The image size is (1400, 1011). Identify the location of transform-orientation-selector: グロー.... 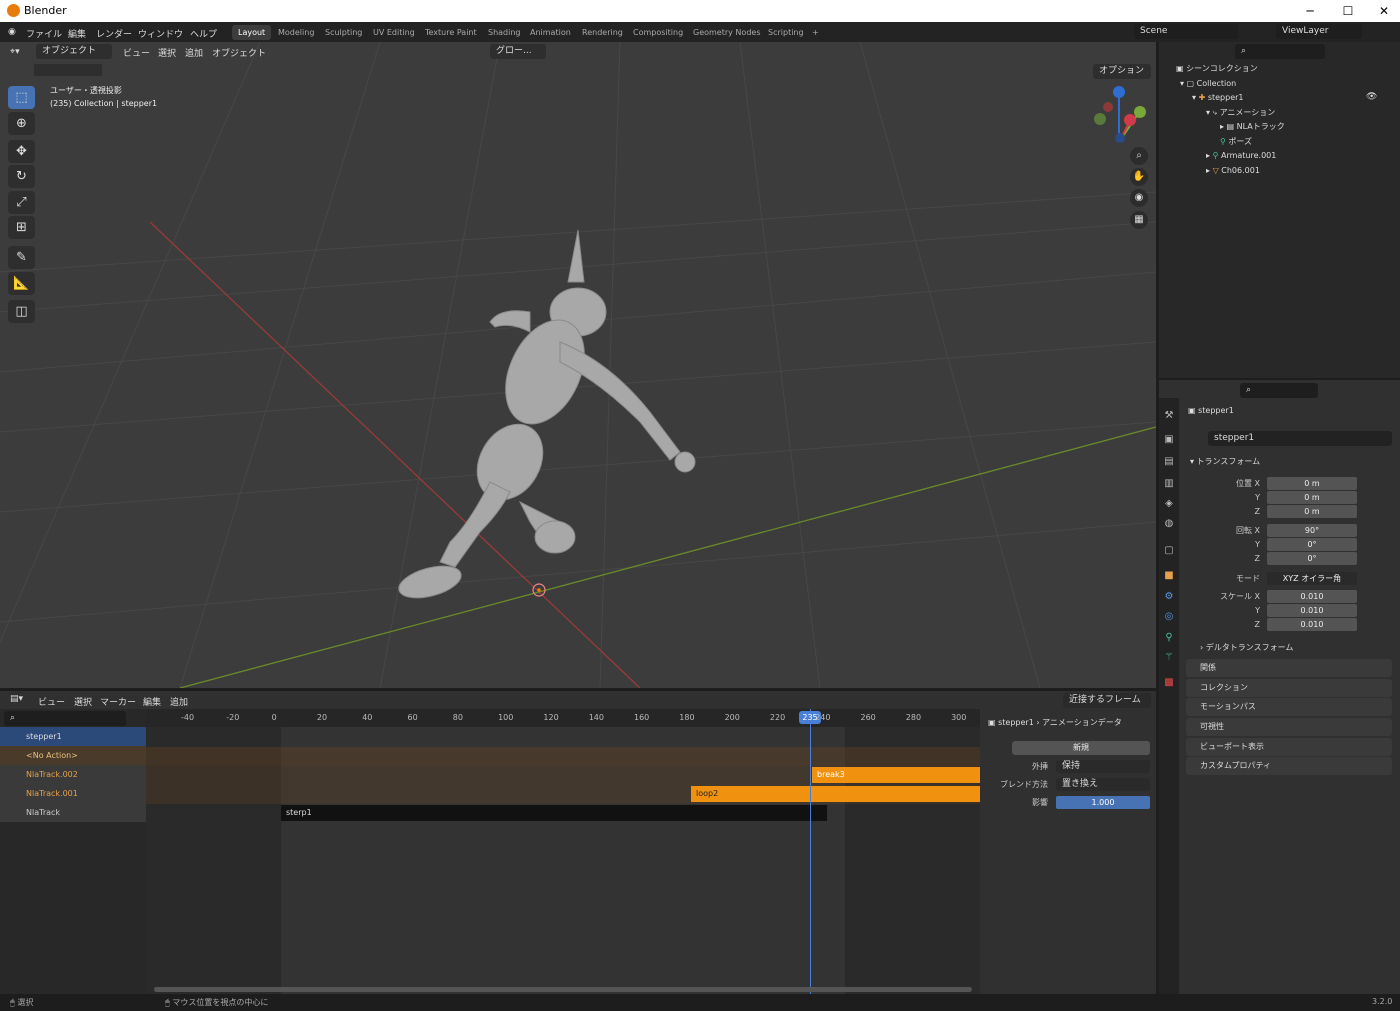
(518, 51).